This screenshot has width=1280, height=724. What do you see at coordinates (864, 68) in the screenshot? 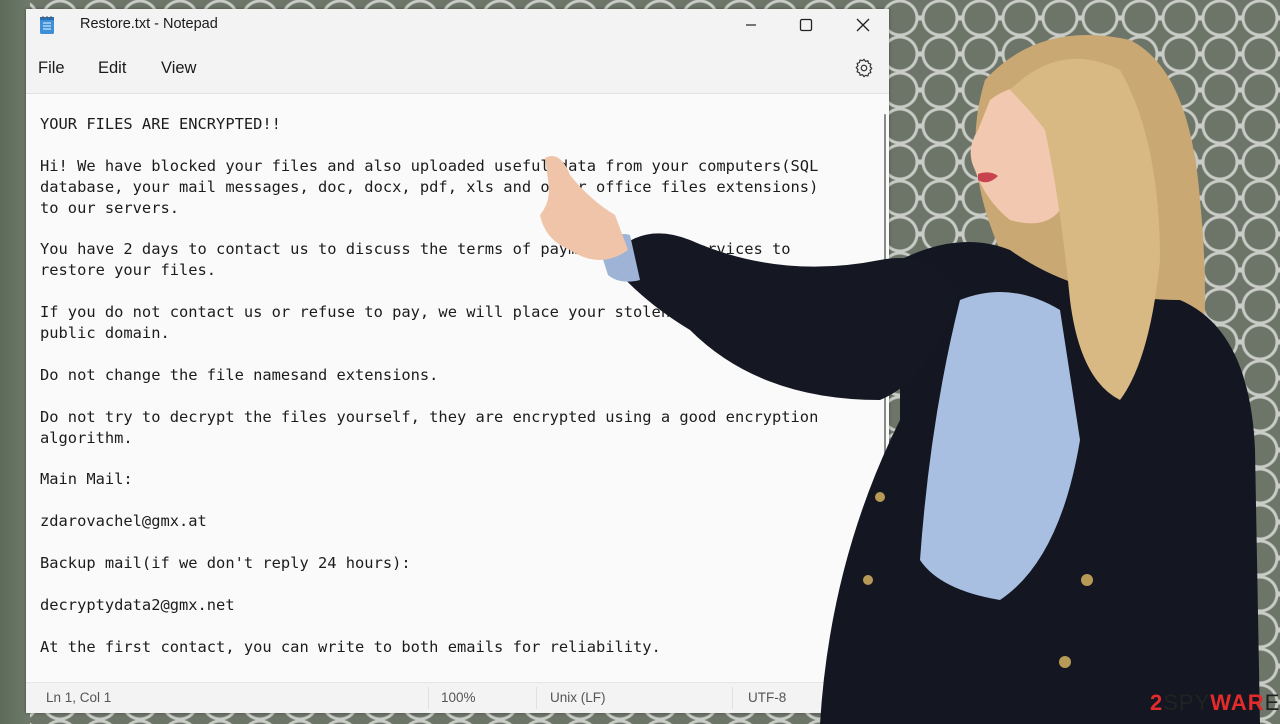
I see `gear-icon` at bounding box center [864, 68].